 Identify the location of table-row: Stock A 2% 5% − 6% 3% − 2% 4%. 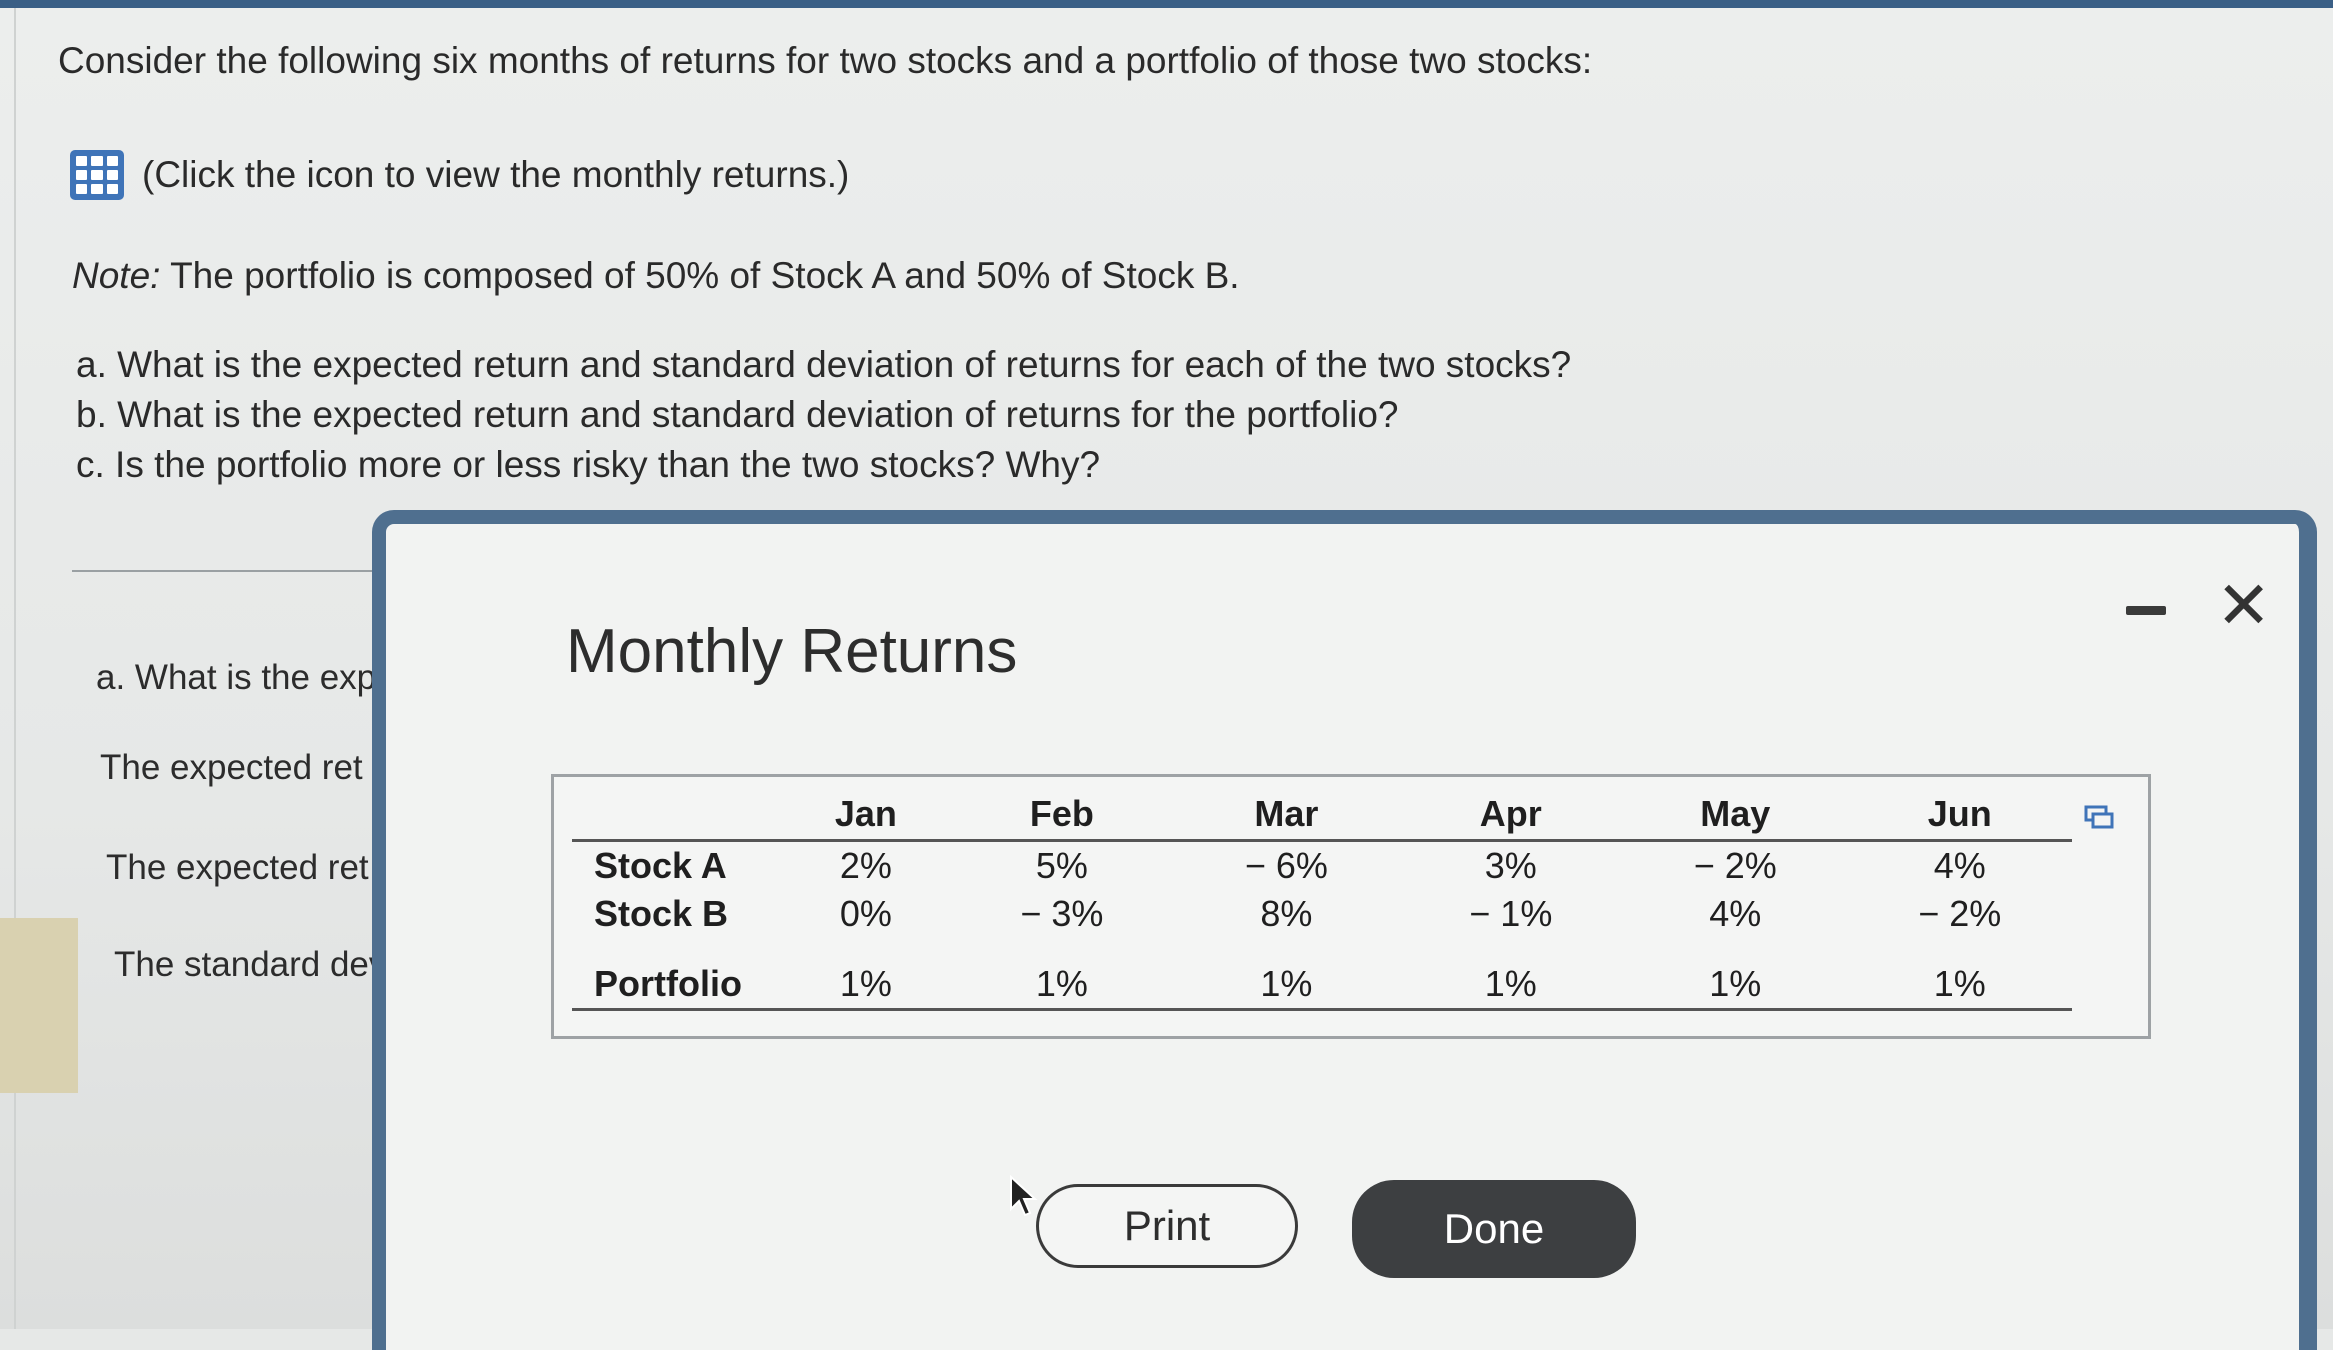
(1322, 866).